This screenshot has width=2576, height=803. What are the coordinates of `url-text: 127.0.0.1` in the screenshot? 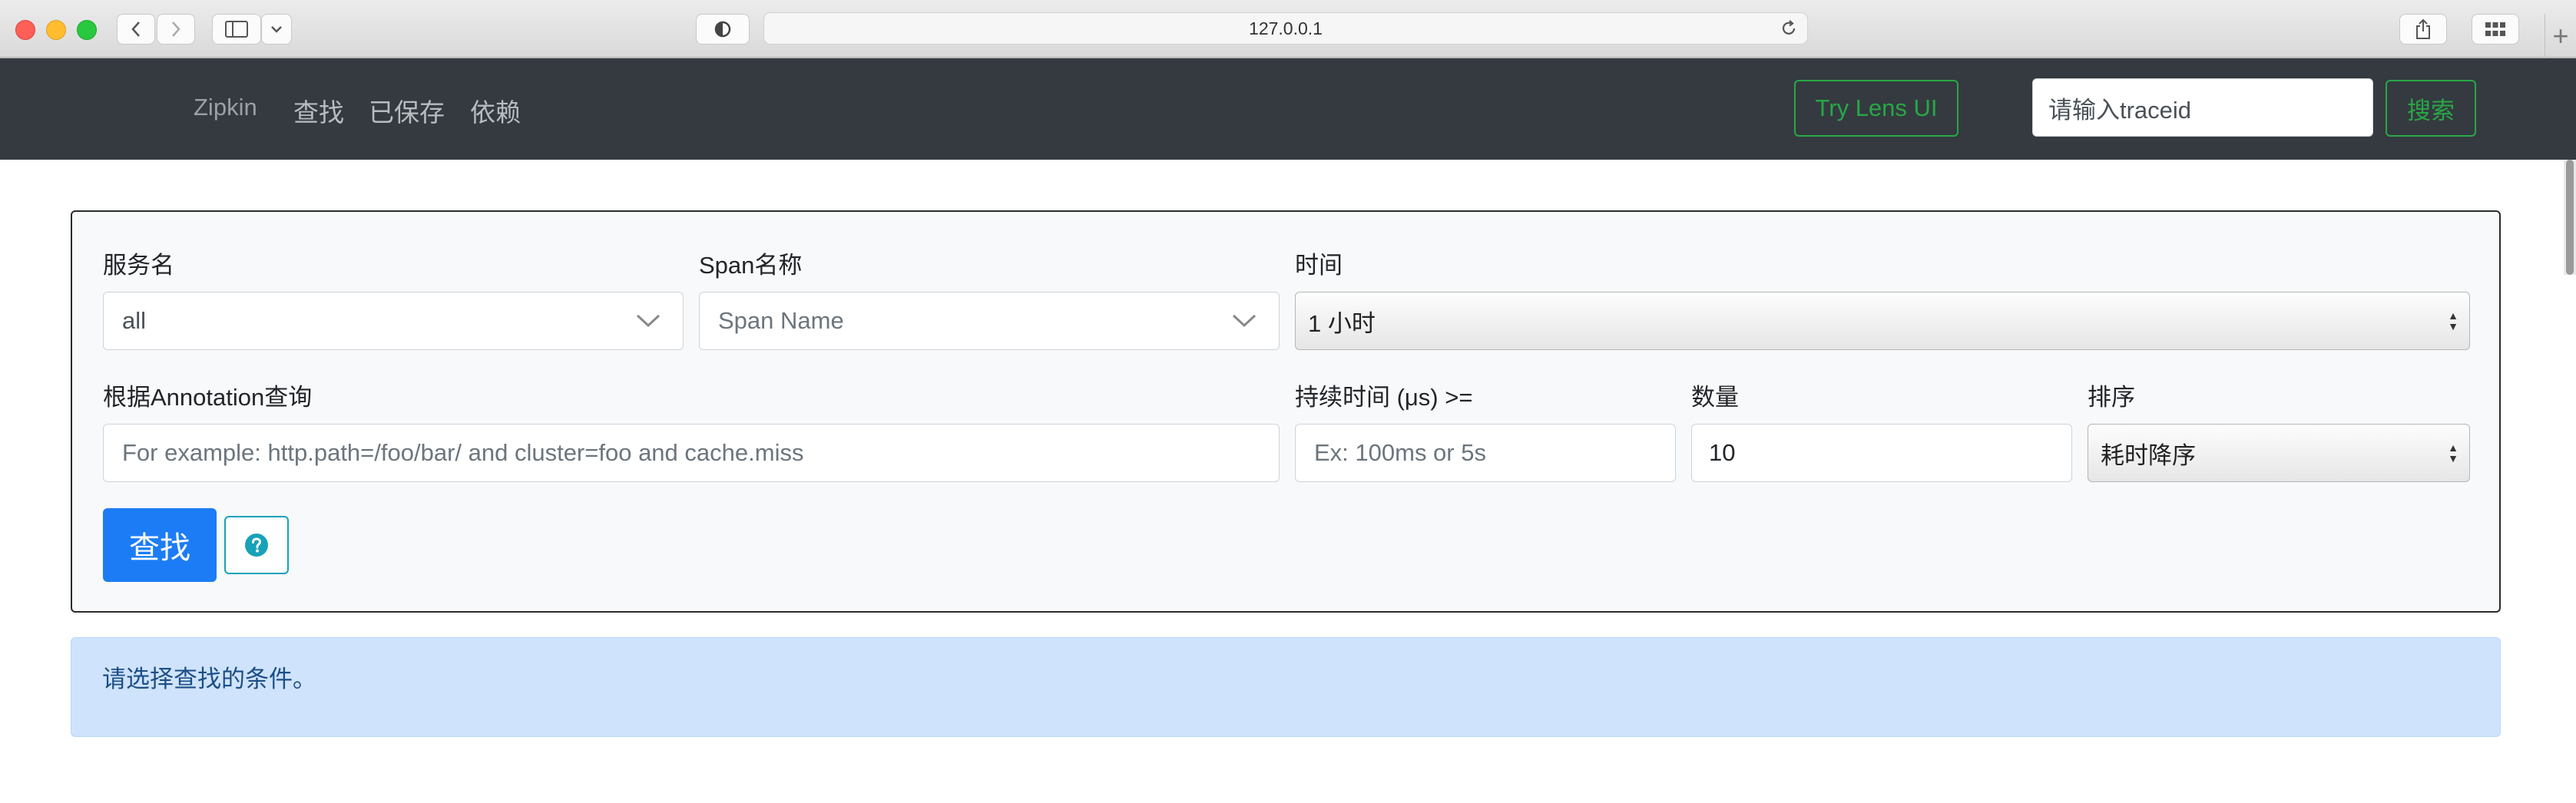 It's located at (1286, 28).